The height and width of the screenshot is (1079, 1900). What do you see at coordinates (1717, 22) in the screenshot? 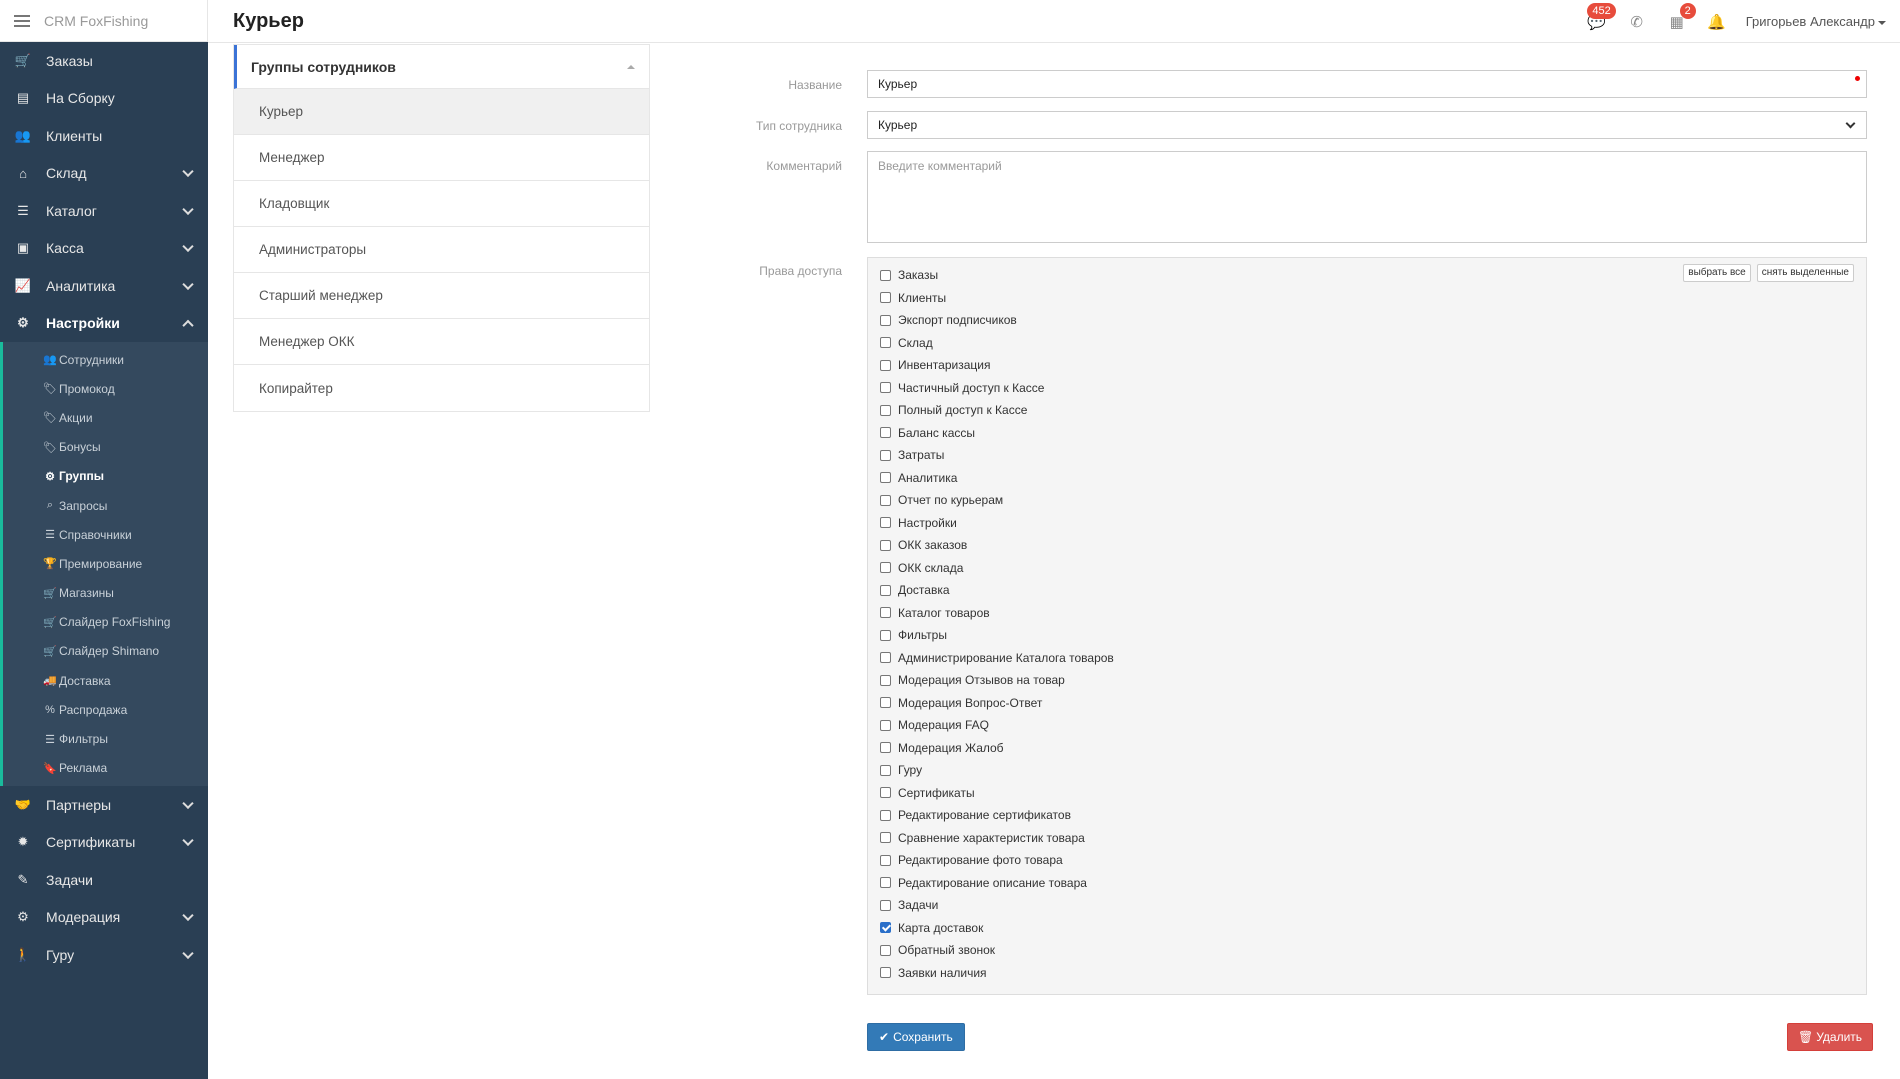
I see `bell-icon: 🔔` at bounding box center [1717, 22].